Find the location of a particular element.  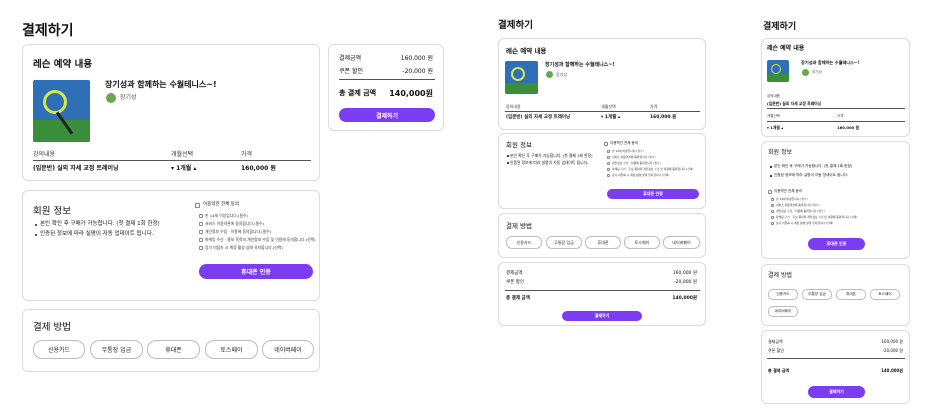

summary-divider is located at coordinates (387, 79).